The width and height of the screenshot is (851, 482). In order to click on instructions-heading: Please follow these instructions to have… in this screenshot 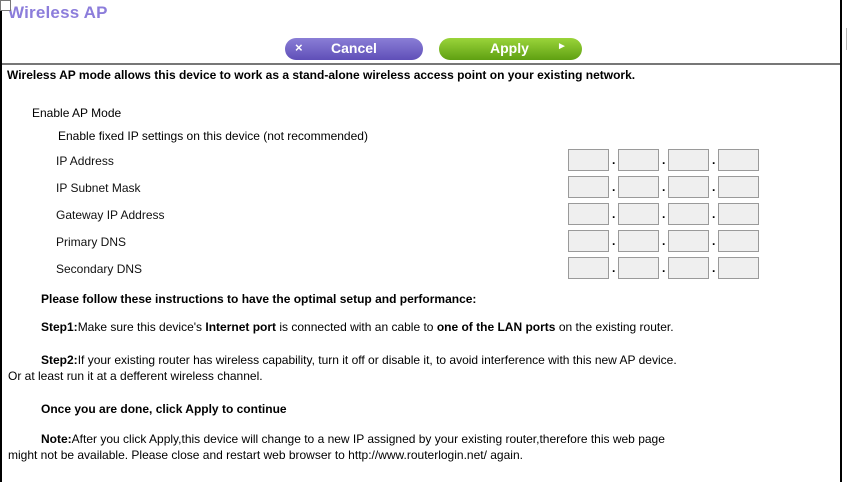, I will do `click(259, 299)`.